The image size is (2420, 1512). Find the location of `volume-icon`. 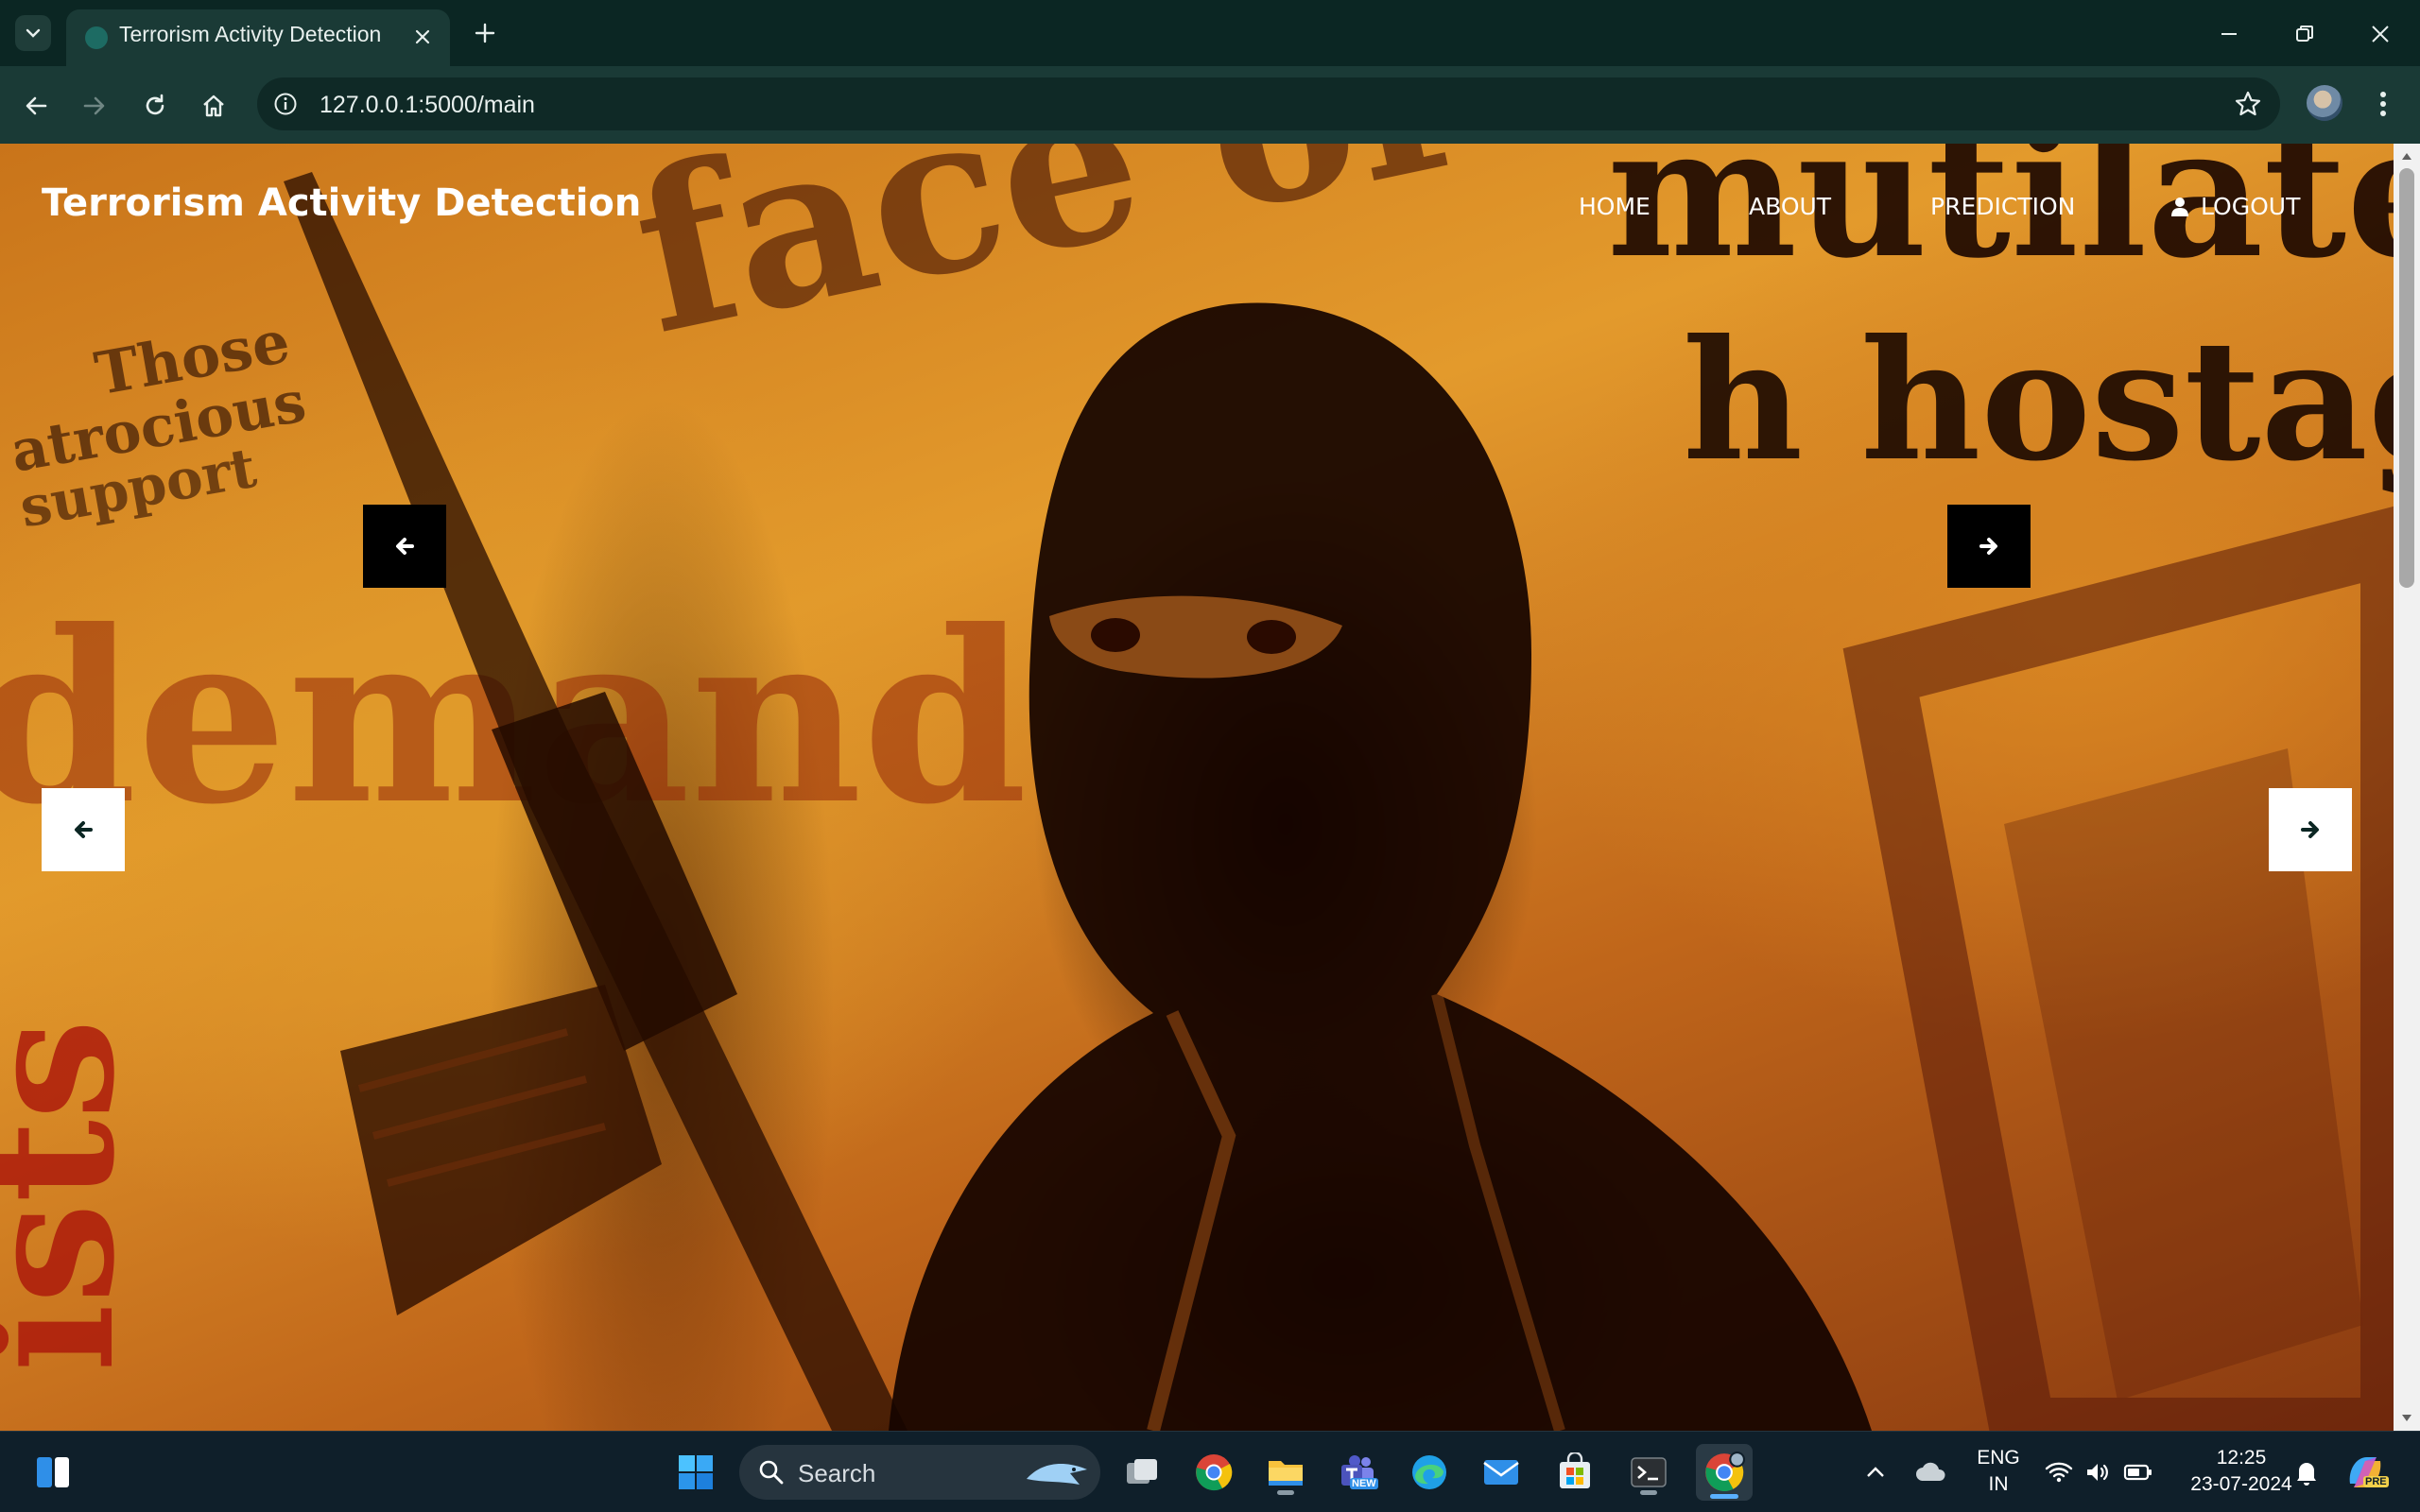

volume-icon is located at coordinates (2098, 1472).